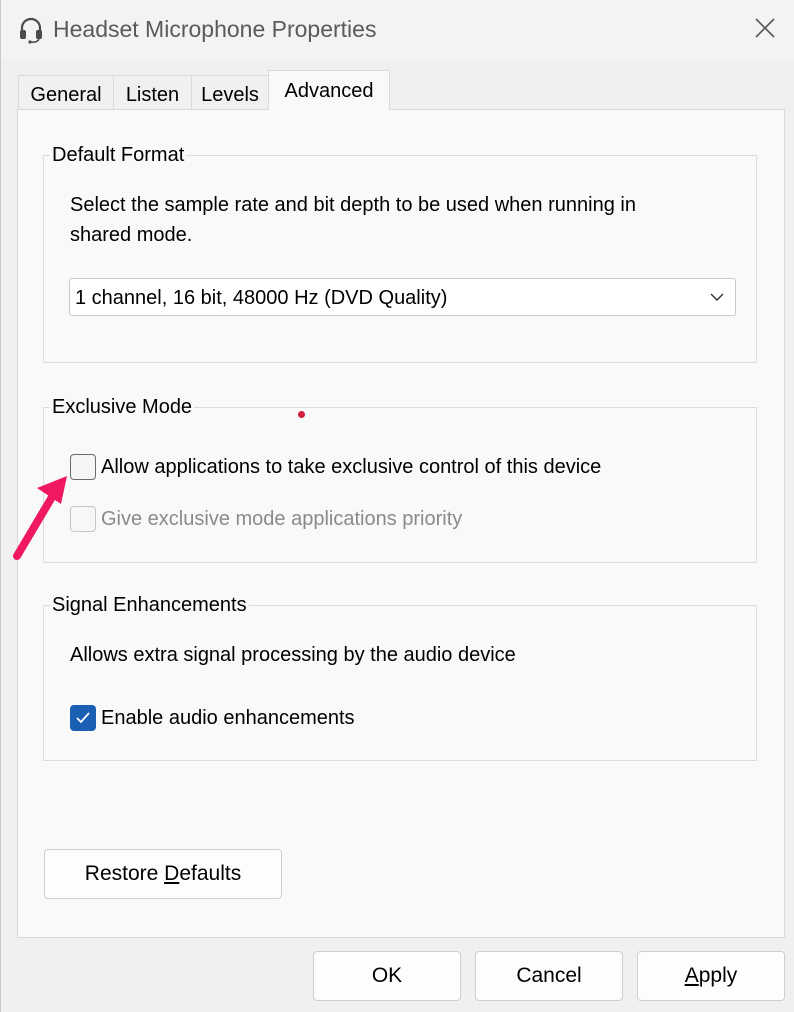 Image resolution: width=794 pixels, height=1012 pixels. What do you see at coordinates (228, 718) in the screenshot?
I see `enable-enhancements-label: Enable audio enhancements` at bounding box center [228, 718].